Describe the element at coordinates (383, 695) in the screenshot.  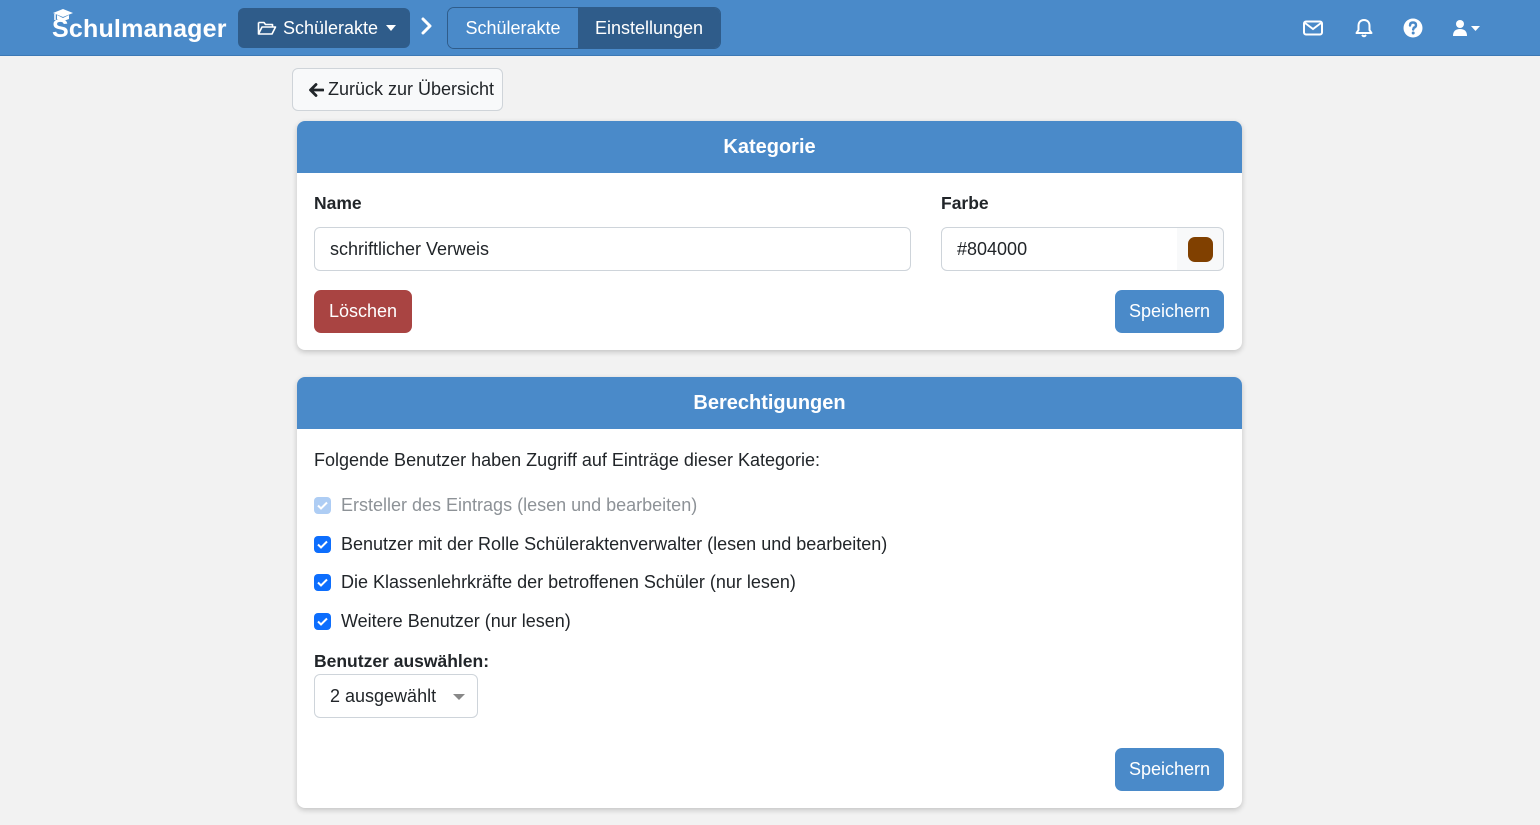
I see `users-select-value: 2 ausgewählt` at that location.